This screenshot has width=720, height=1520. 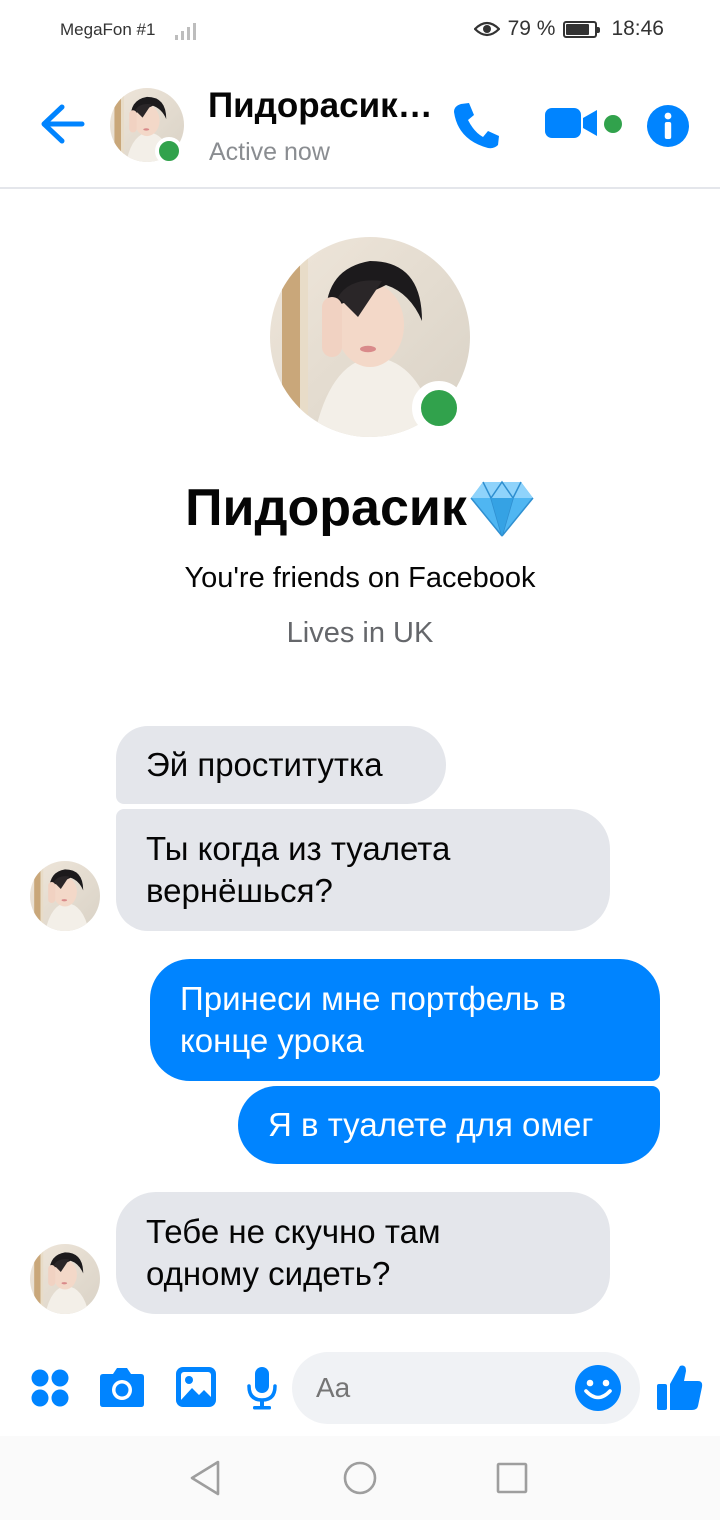 I want to click on message-bubble-incoming: Ты когда из туалета вернёшься?, so click(x=363, y=870).